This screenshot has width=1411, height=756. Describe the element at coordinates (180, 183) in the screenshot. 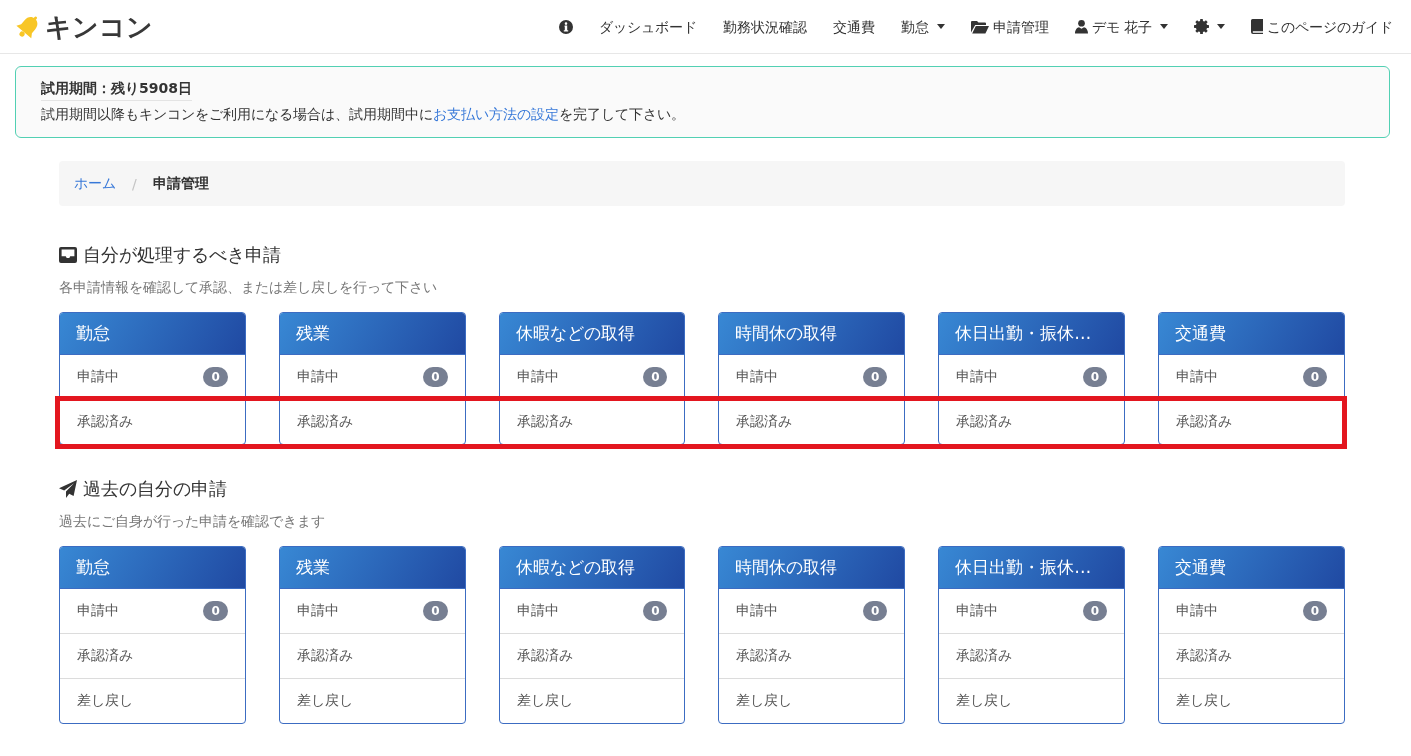

I see `breadcrumb-current: 申請管理` at that location.